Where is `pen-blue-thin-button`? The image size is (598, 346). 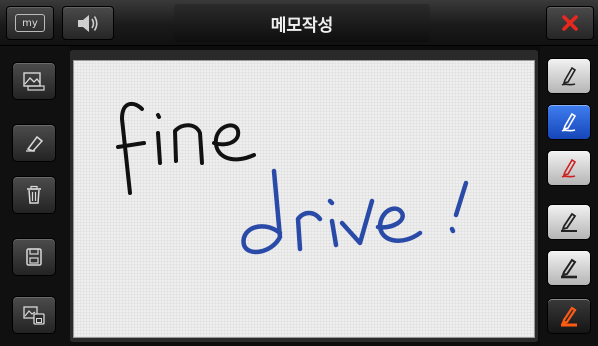 pen-blue-thin-button is located at coordinates (569, 122).